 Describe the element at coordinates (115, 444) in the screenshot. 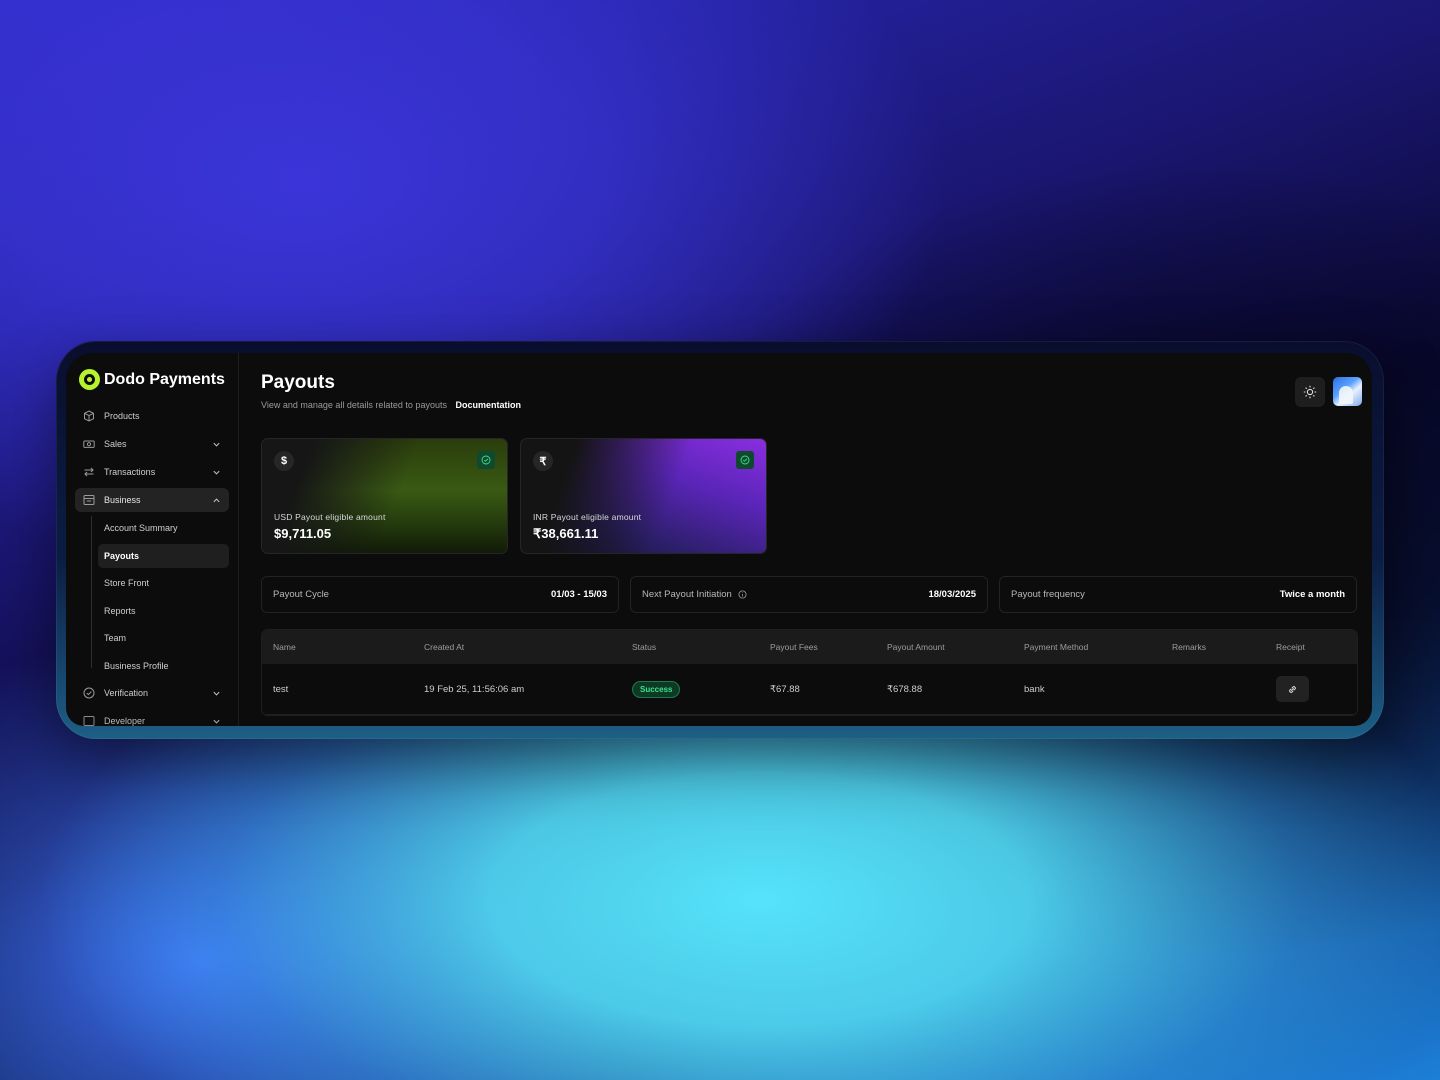

I see `sidebar-item-label: Sales` at that location.